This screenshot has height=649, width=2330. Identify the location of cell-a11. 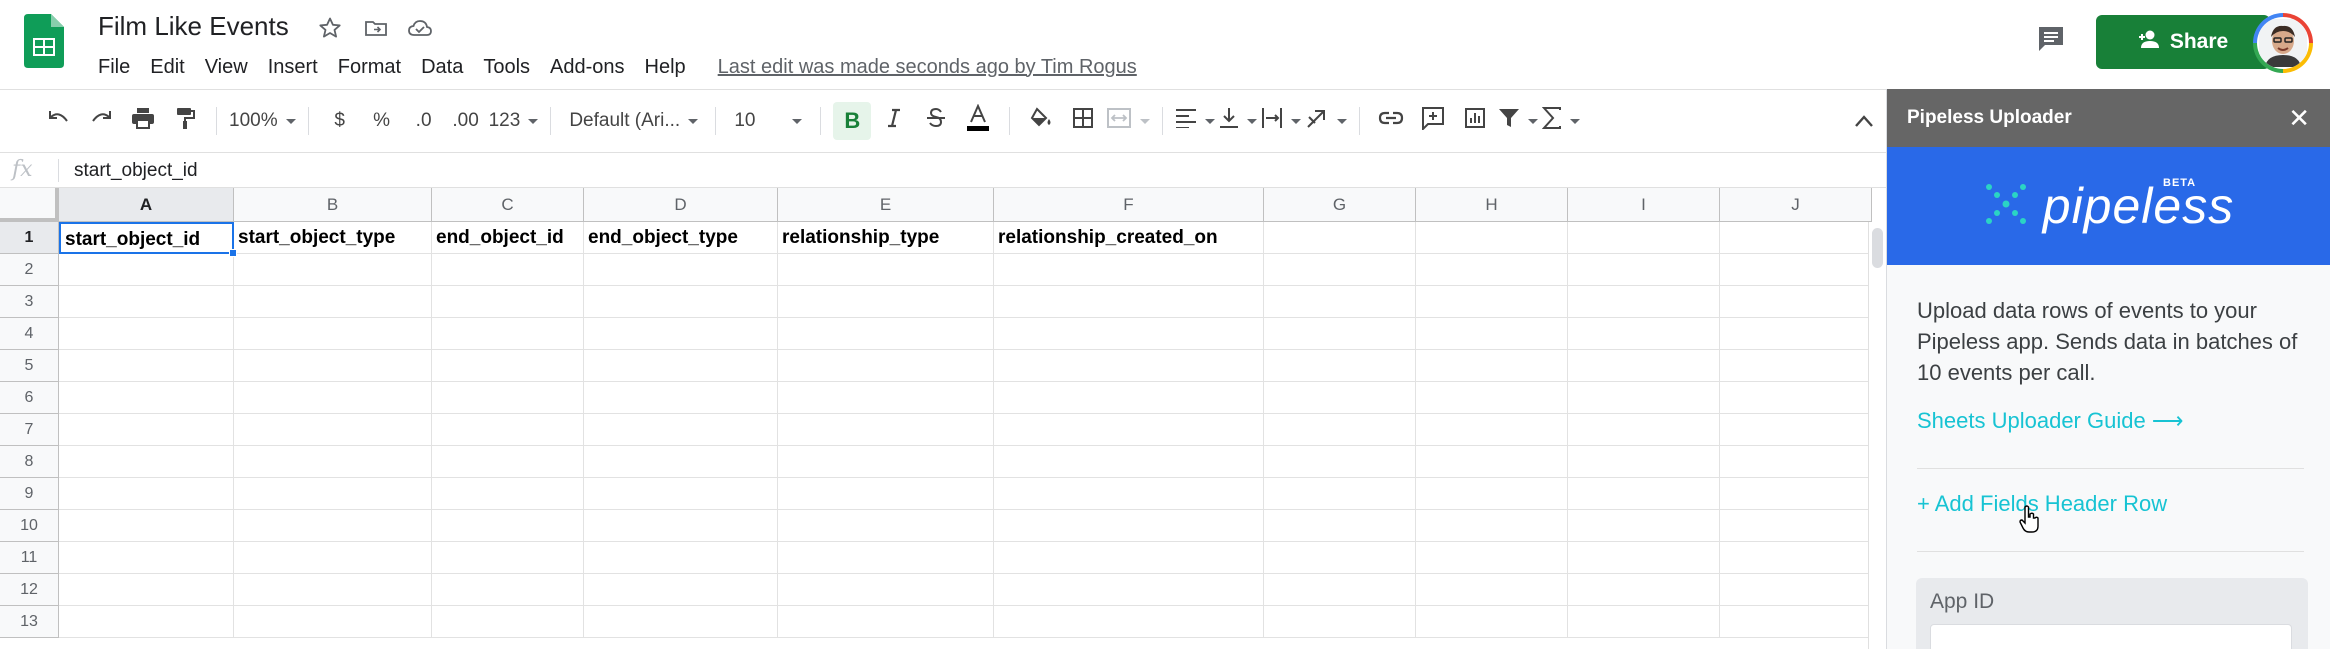
(146, 558).